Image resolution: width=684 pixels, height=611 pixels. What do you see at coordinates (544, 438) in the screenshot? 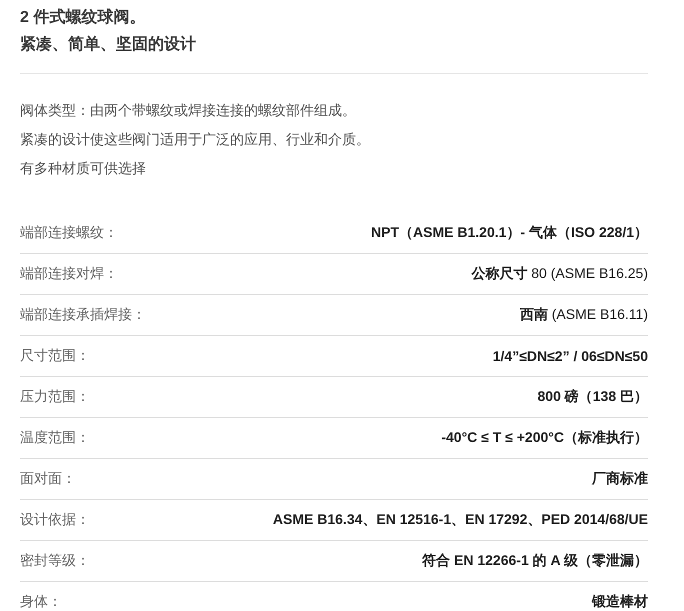
I see `spec-value: -40°C ≤ T ≤ +200°C（标准执行）` at bounding box center [544, 438].